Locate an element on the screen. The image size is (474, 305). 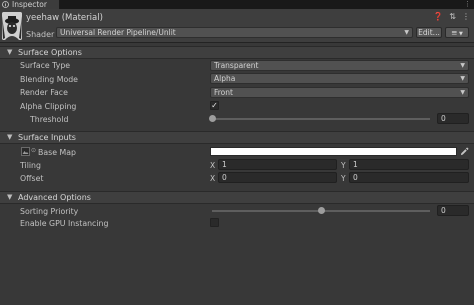
render-face-label: Render Face is located at coordinates (44, 92).